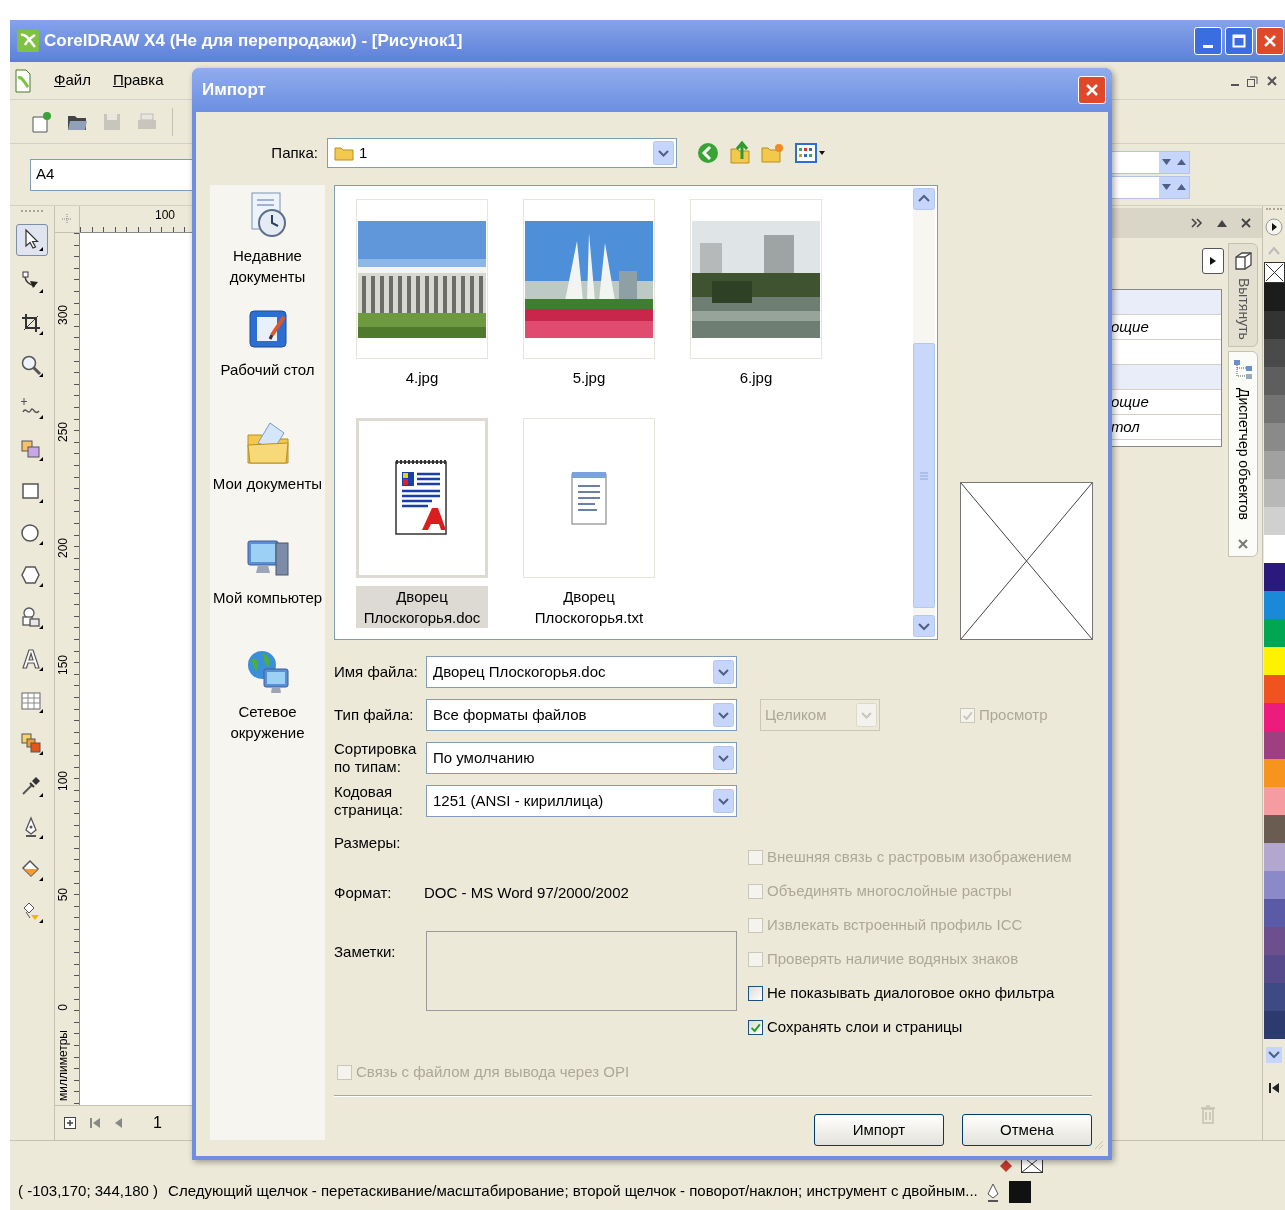 Image resolution: width=1285 pixels, height=1210 pixels. Describe the element at coordinates (1274, 1088) in the screenshot. I see `last-color-icon` at that location.